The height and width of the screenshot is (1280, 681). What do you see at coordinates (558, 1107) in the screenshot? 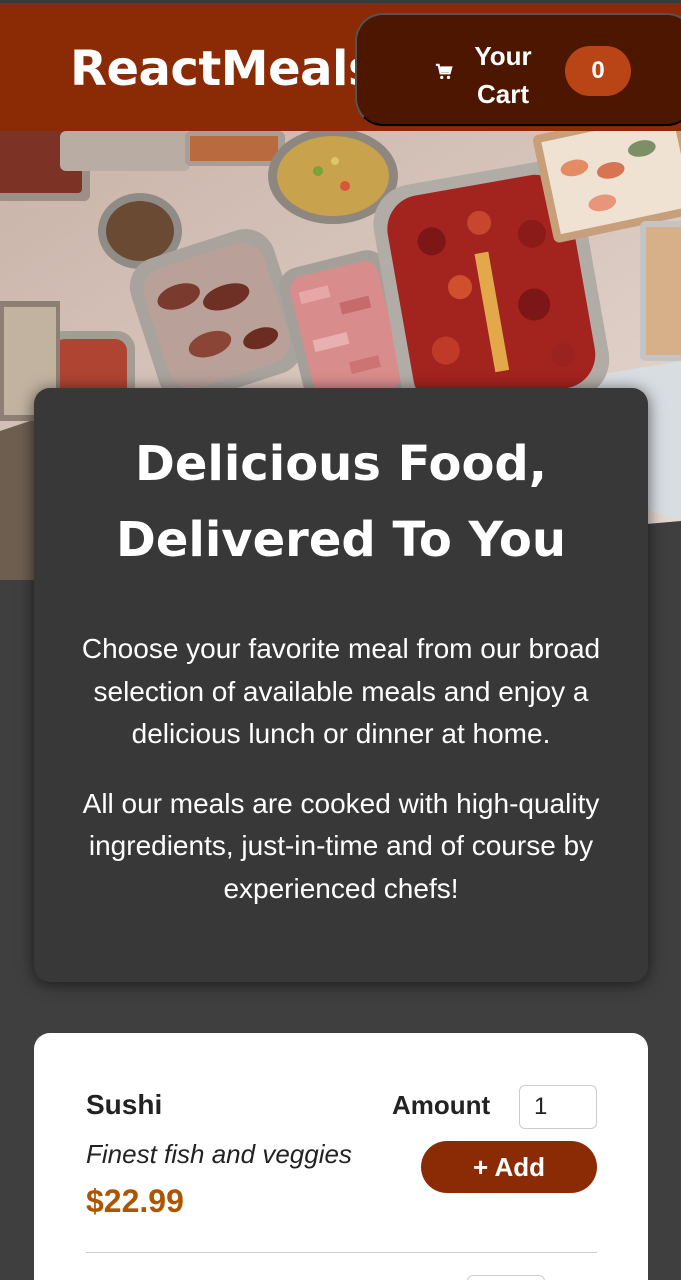
I see `amount-input` at bounding box center [558, 1107].